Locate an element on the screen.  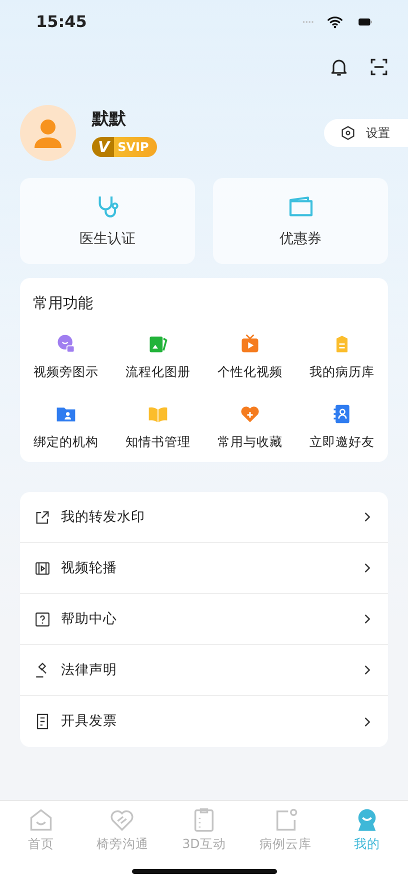
quick-action-card: 医生认证 is located at coordinates (107, 221).